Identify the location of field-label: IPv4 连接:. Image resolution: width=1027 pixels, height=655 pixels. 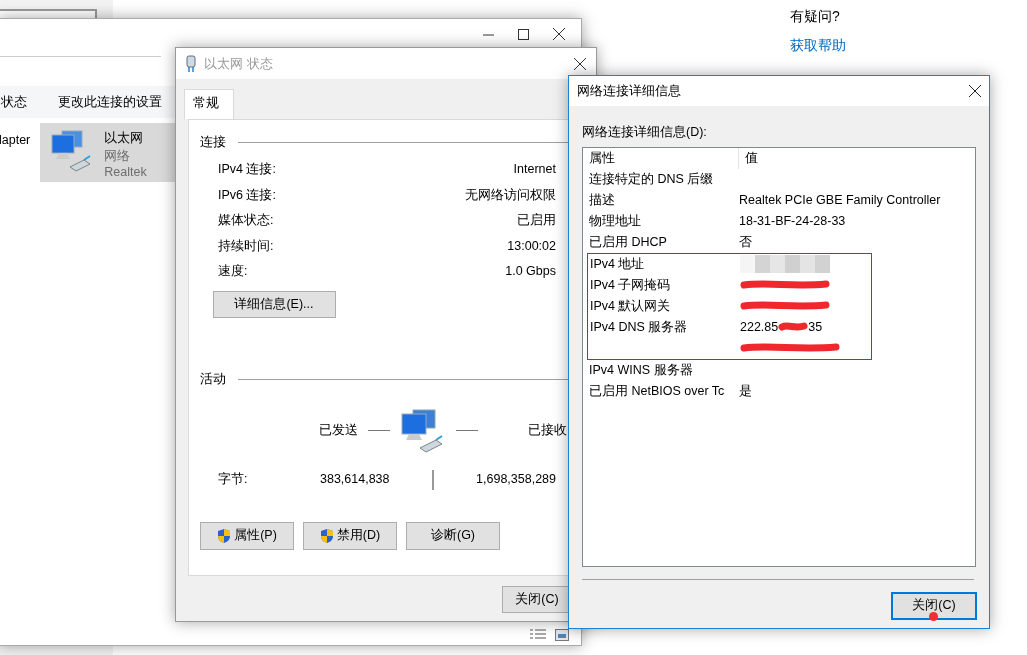
(247, 170).